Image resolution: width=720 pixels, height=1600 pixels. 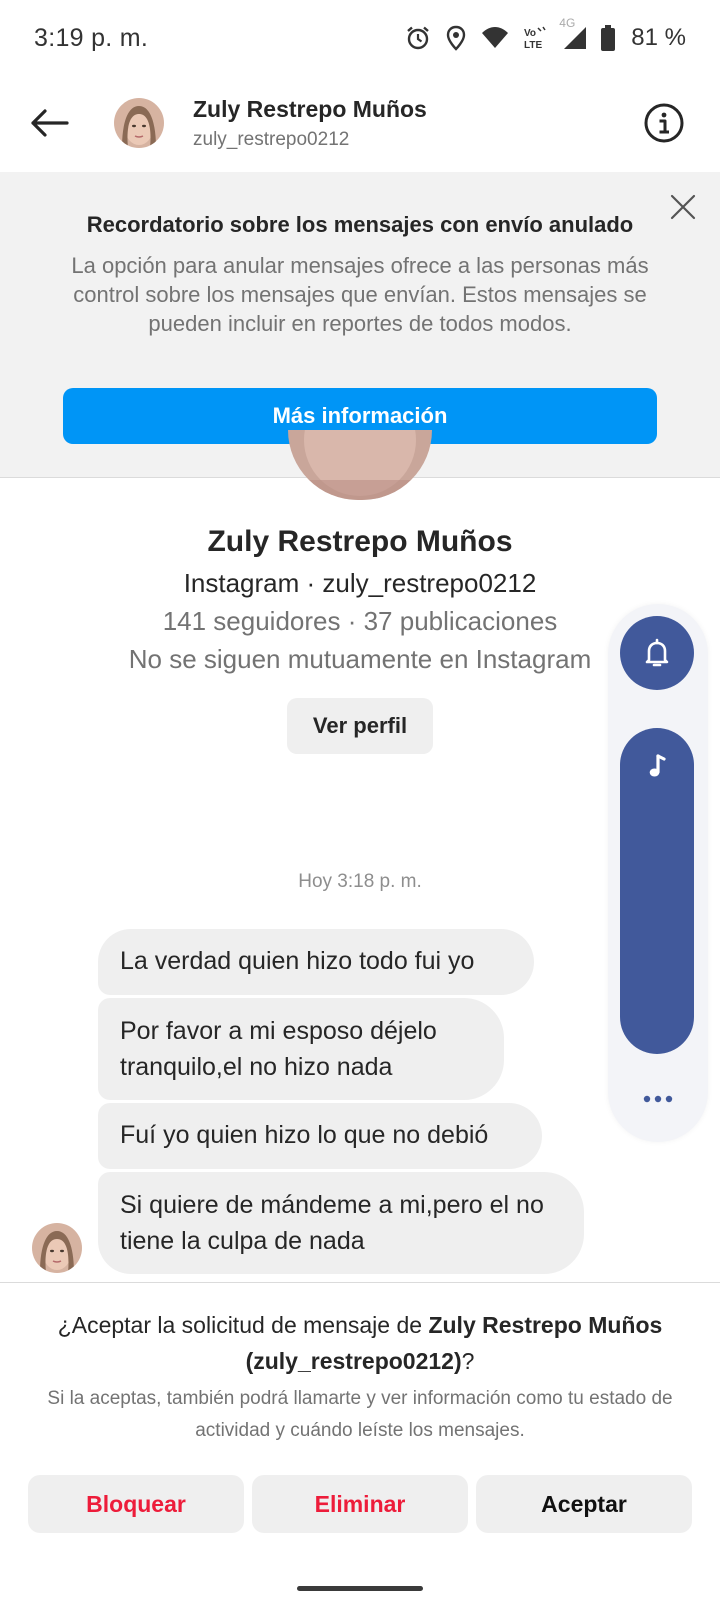 I want to click on network-label: 4G, so click(x=567, y=23).